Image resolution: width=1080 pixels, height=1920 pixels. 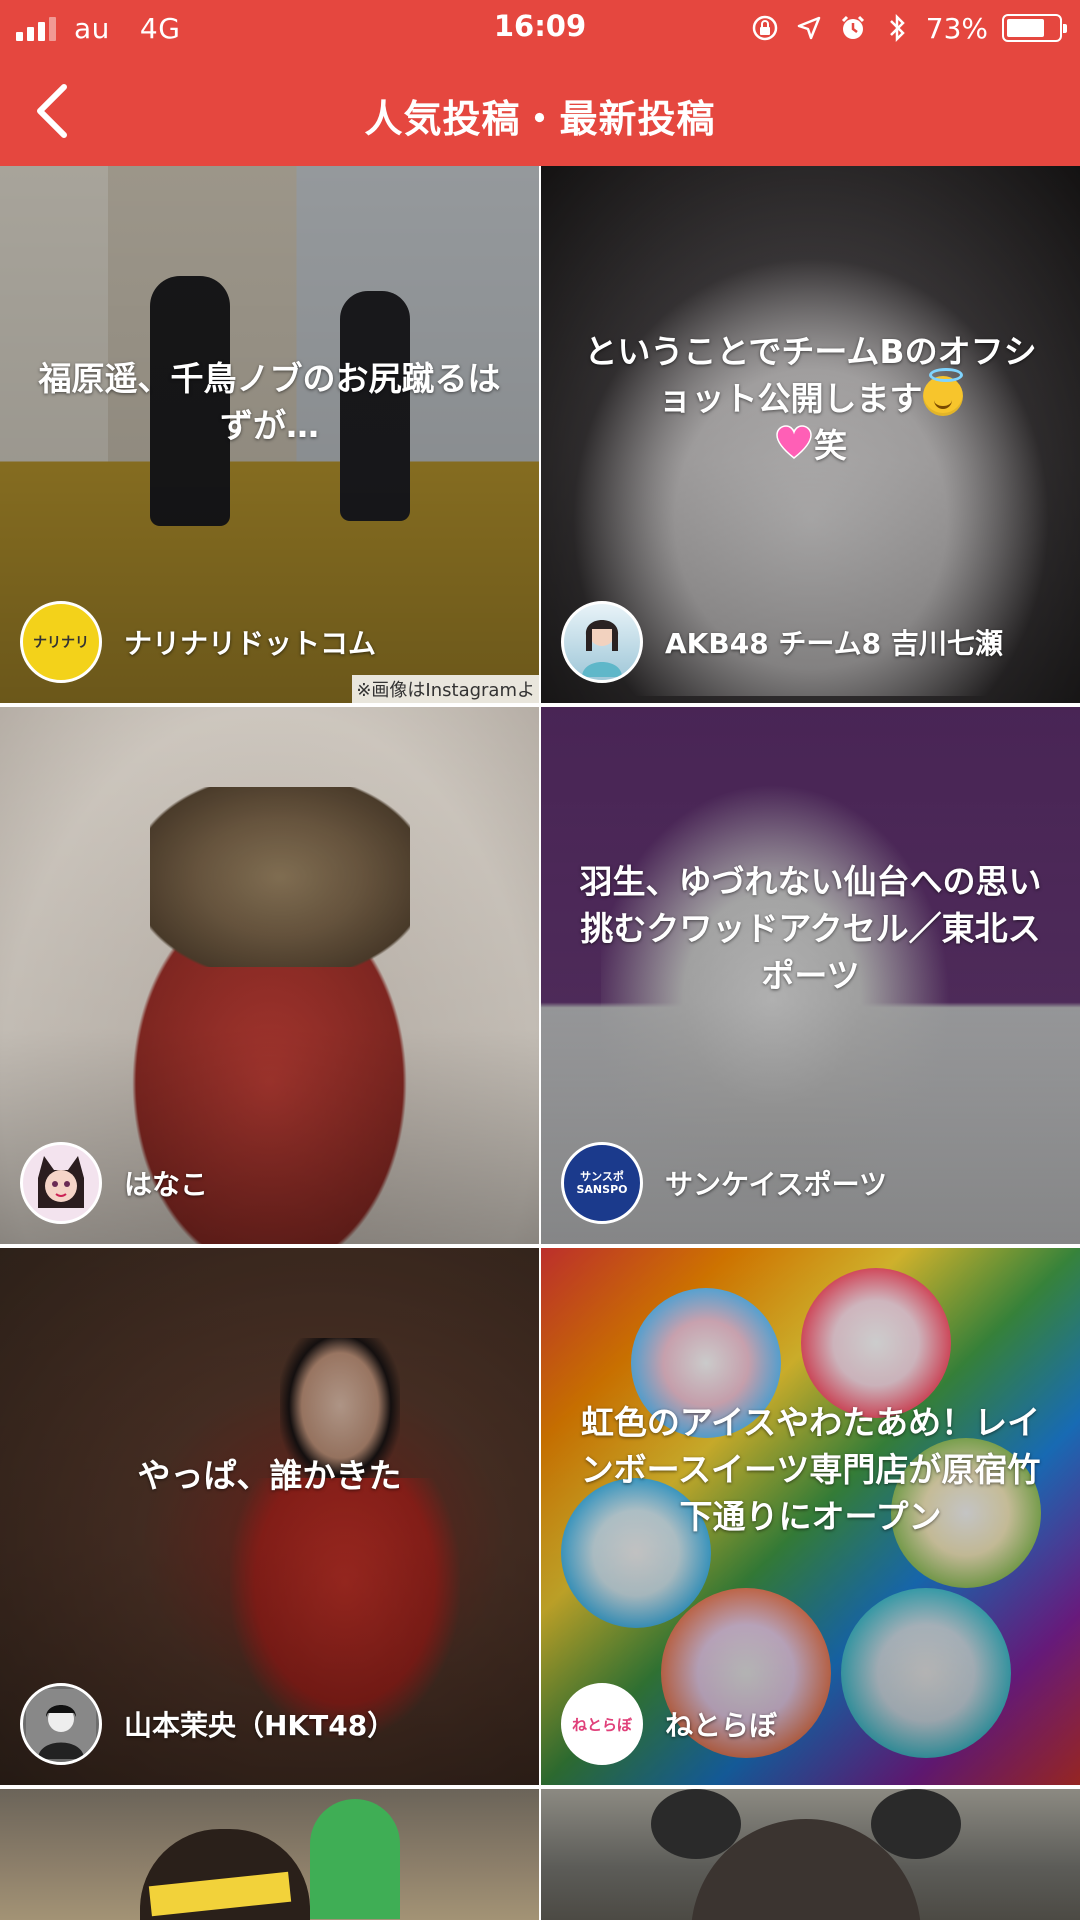 I want to click on rotation-lock-icon, so click(x=765, y=28).